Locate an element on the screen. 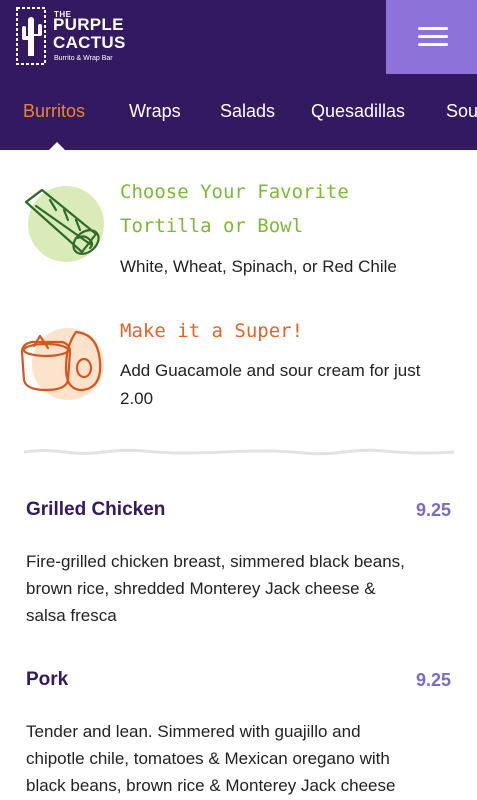  nav-tab-wraps: Wraps is located at coordinates (155, 111).